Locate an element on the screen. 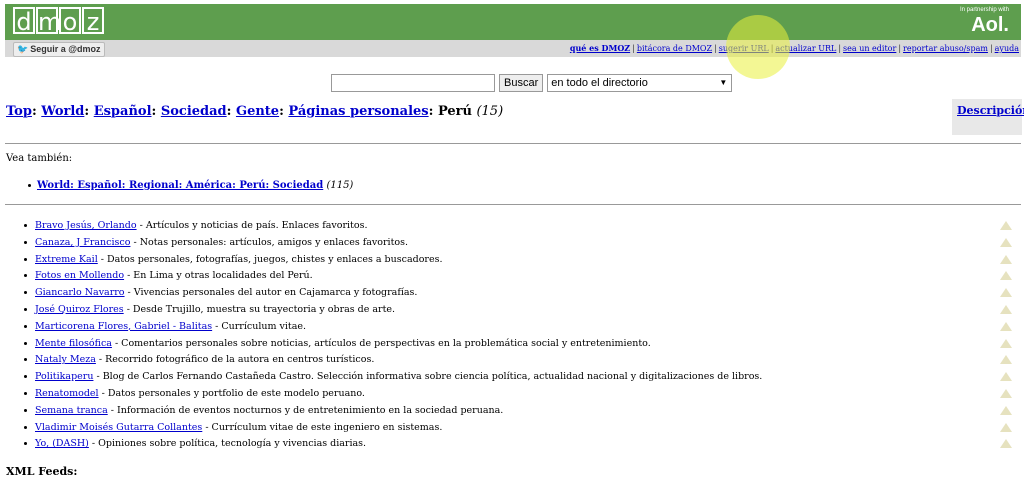 The height and width of the screenshot is (479, 1024). site-link: Fotos en Mollendo is located at coordinates (79, 275).